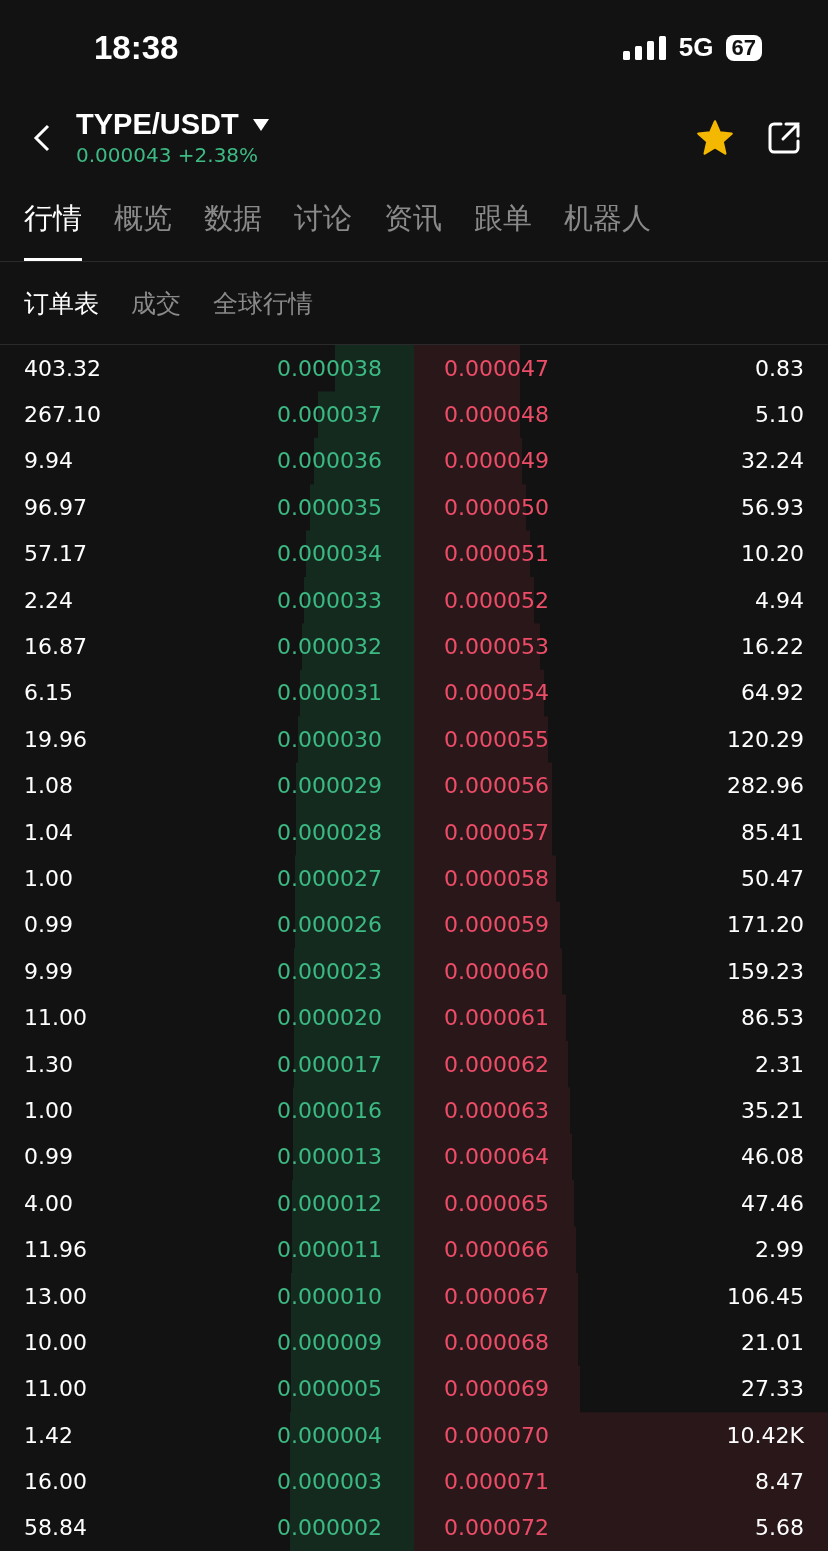 The height and width of the screenshot is (1551, 828). I want to click on bid-quantity: 403.32, so click(62, 368).